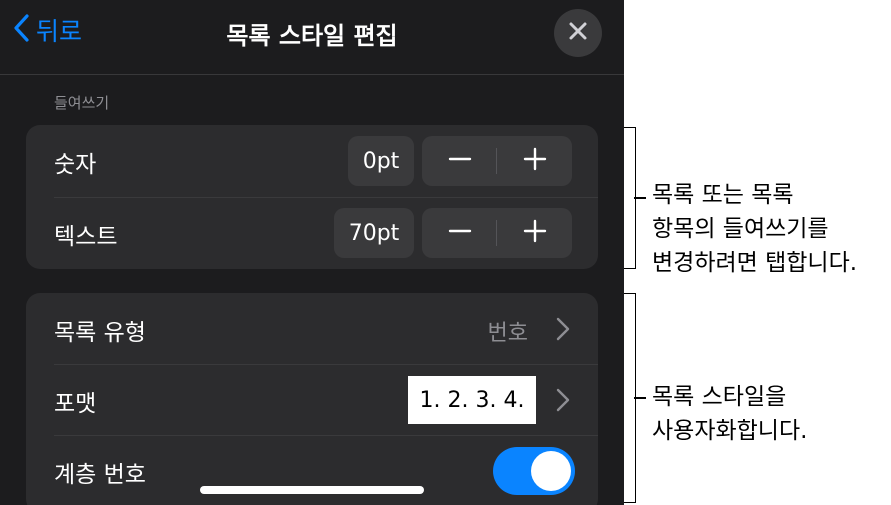 The height and width of the screenshot is (505, 891). What do you see at coordinates (729, 414) in the screenshot?
I see `callout-style: 목록 스타일을 사용자화합니다.` at bounding box center [729, 414].